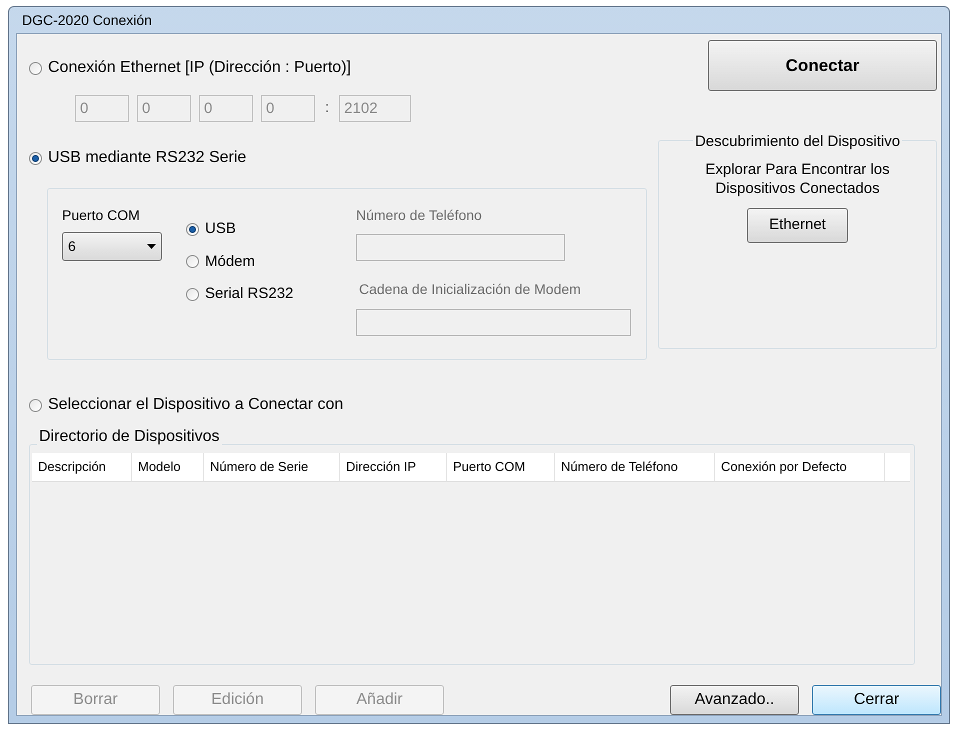 Image resolution: width=954 pixels, height=729 pixels. Describe the element at coordinates (82, 467) in the screenshot. I see `column-header: Descripción` at that location.